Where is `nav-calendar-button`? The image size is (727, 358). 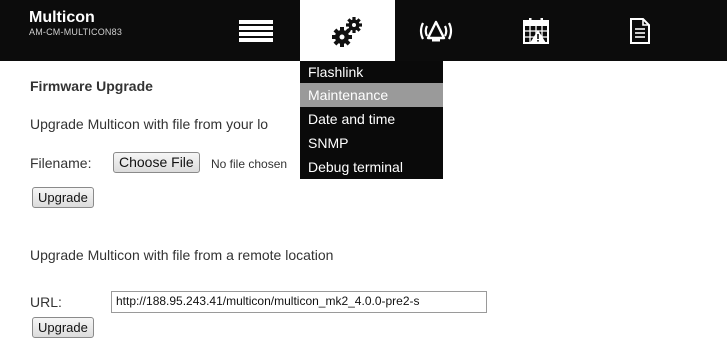 nav-calendar-button is located at coordinates (536, 30).